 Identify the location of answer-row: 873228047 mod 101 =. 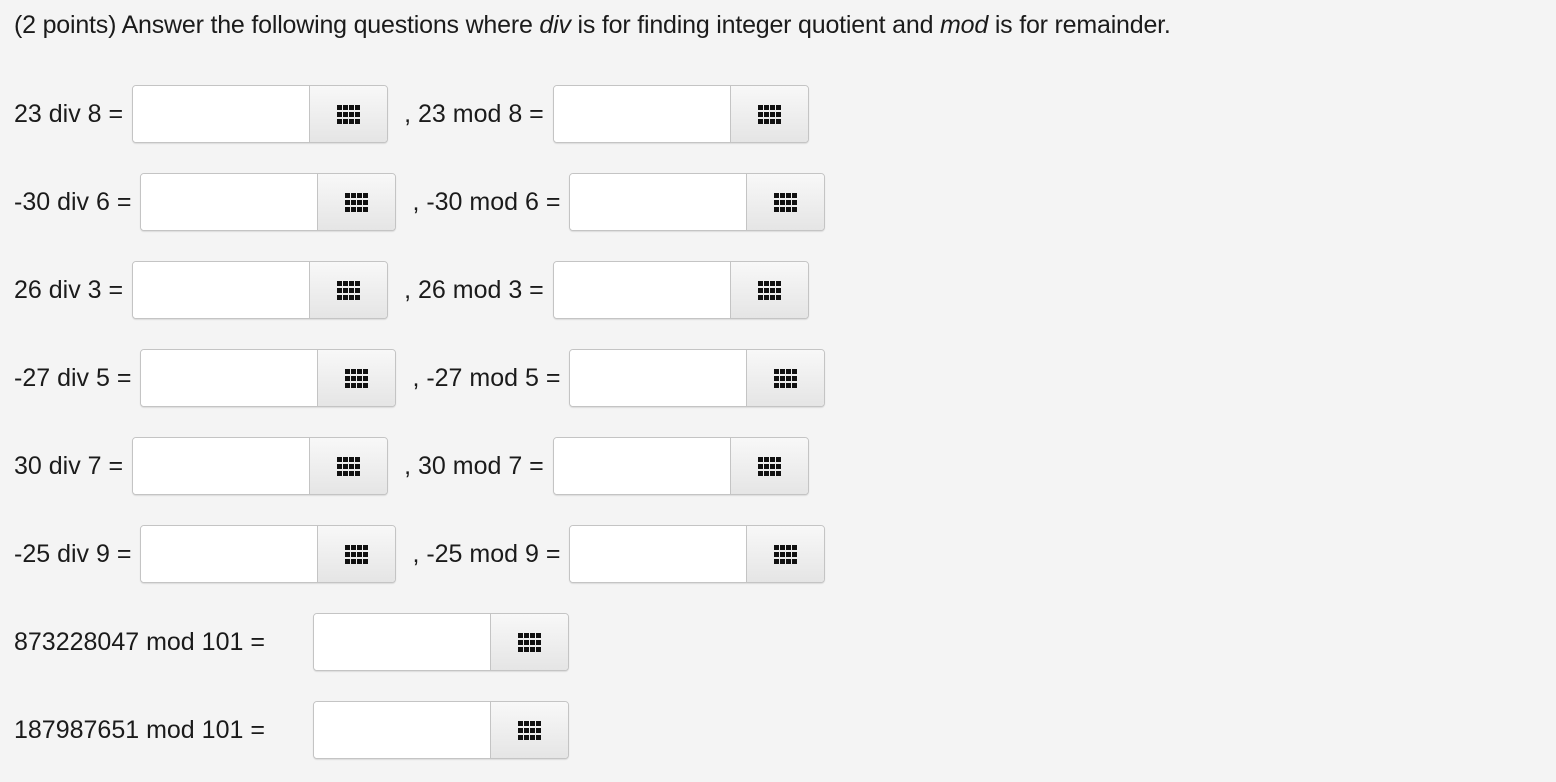
(291, 642).